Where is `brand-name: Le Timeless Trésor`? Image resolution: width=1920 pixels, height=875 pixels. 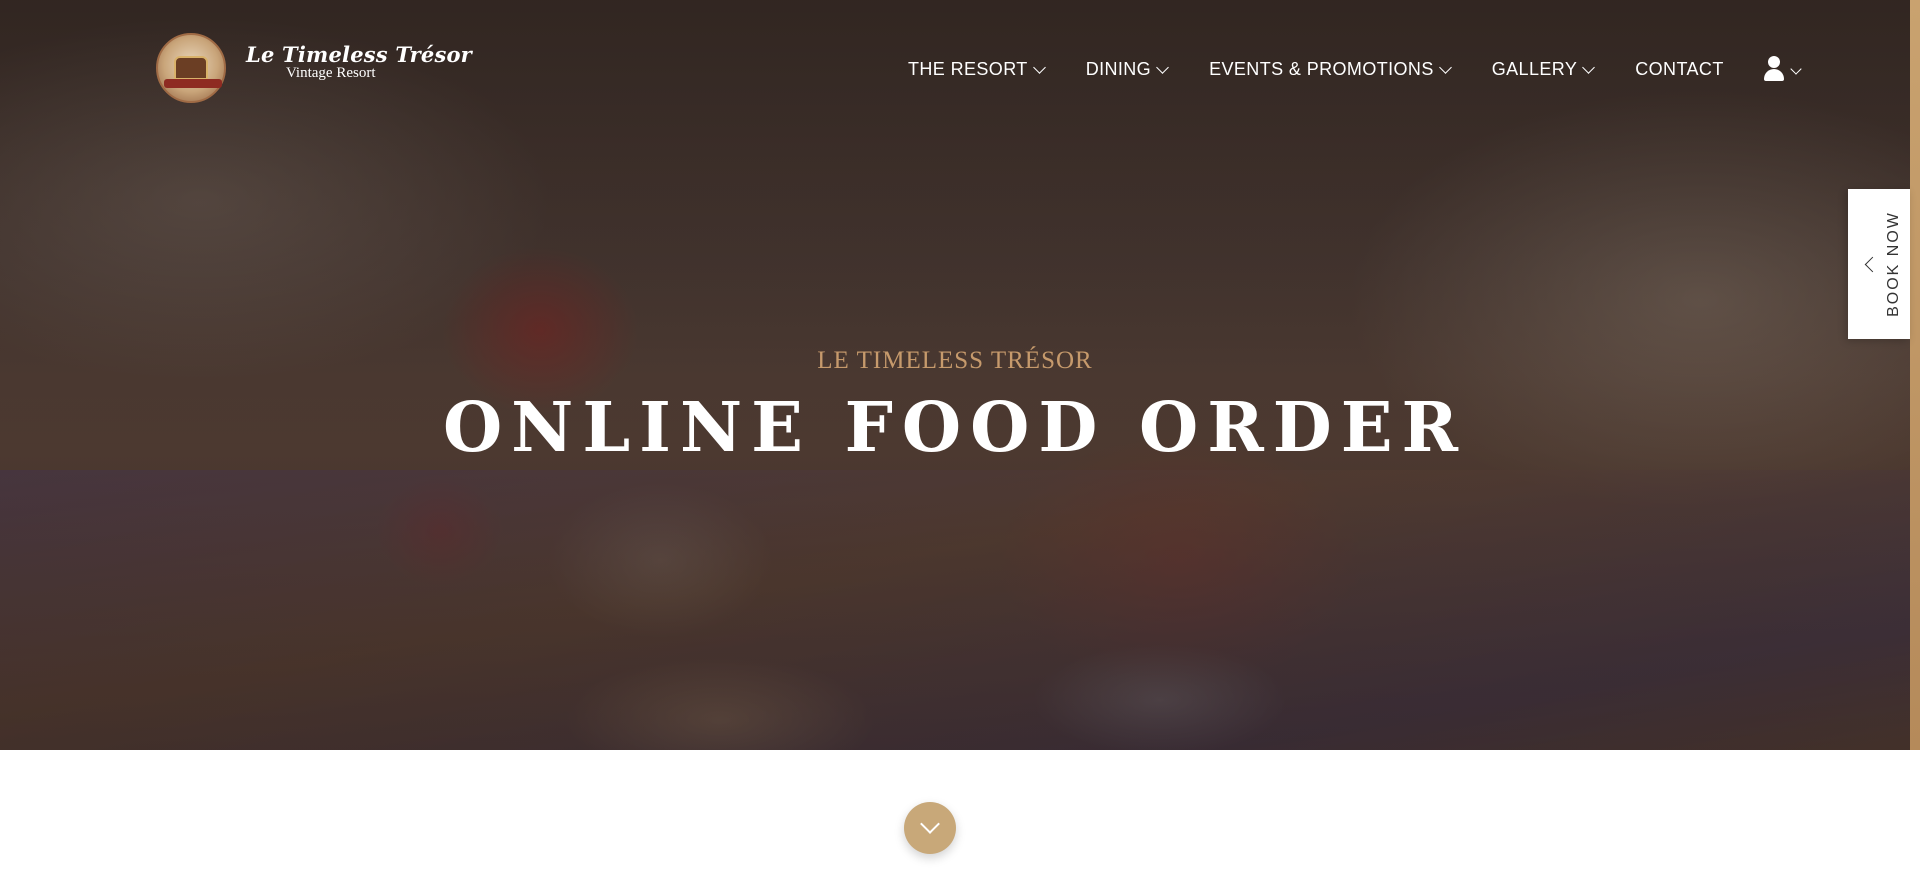 brand-name: Le Timeless Trésor is located at coordinates (359, 54).